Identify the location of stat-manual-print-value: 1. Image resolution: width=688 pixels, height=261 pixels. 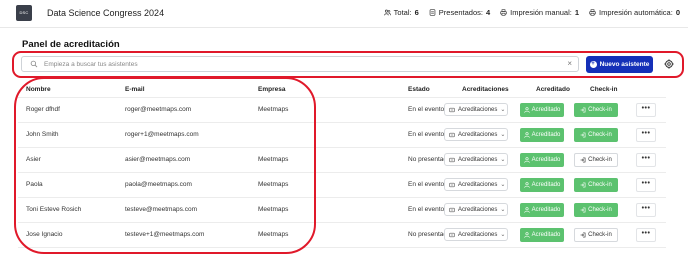
(577, 12).